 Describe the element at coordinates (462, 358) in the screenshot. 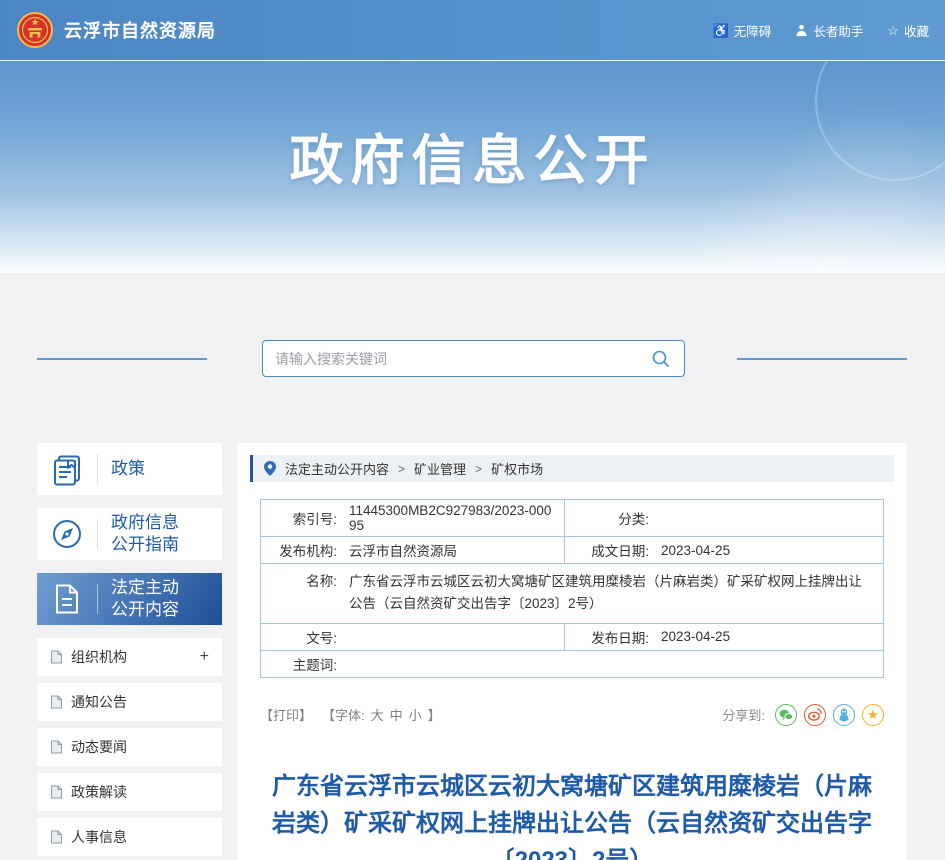

I see `search-input` at that location.